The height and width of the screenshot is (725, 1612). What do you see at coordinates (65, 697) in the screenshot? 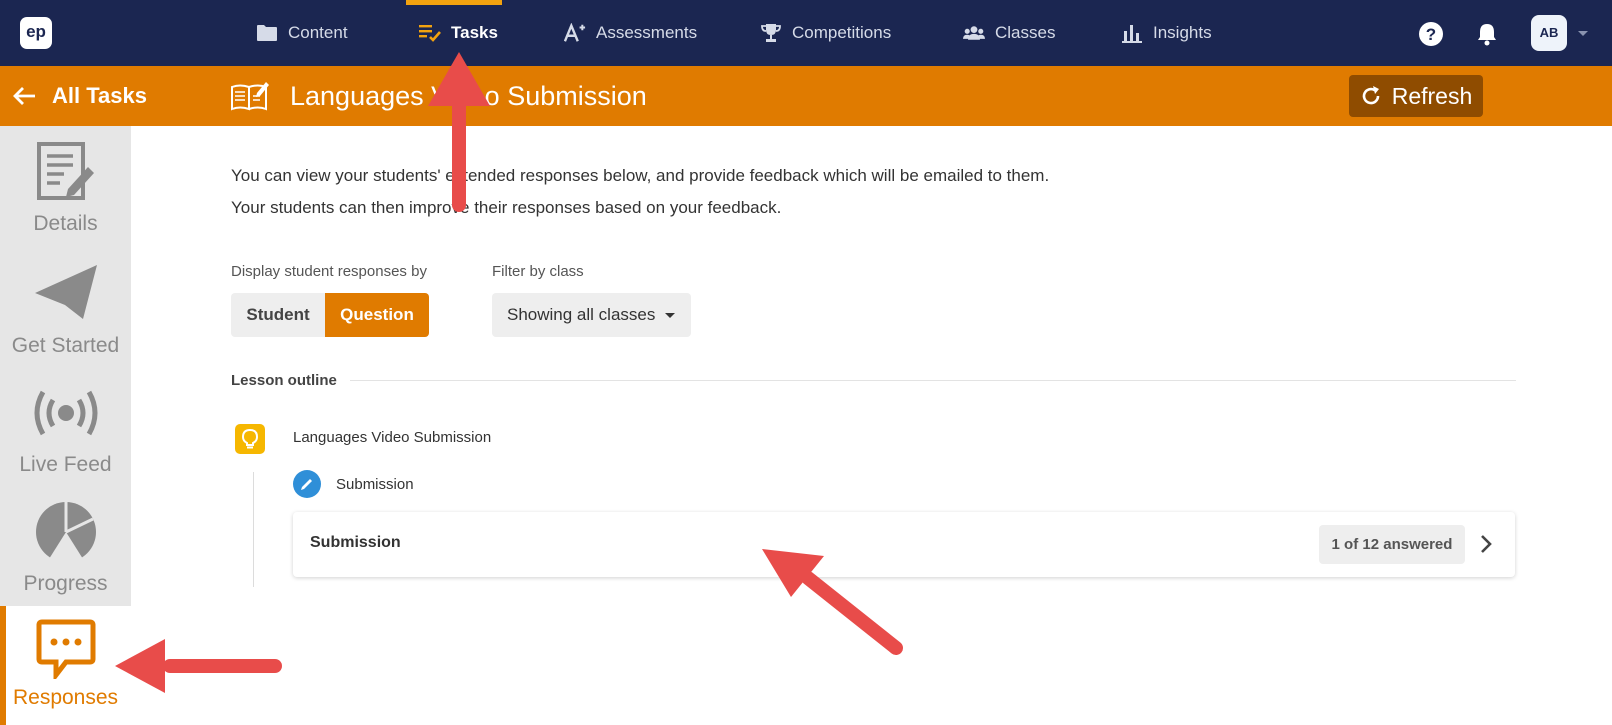
I see `sidebar-label-responses: Responses` at bounding box center [65, 697].